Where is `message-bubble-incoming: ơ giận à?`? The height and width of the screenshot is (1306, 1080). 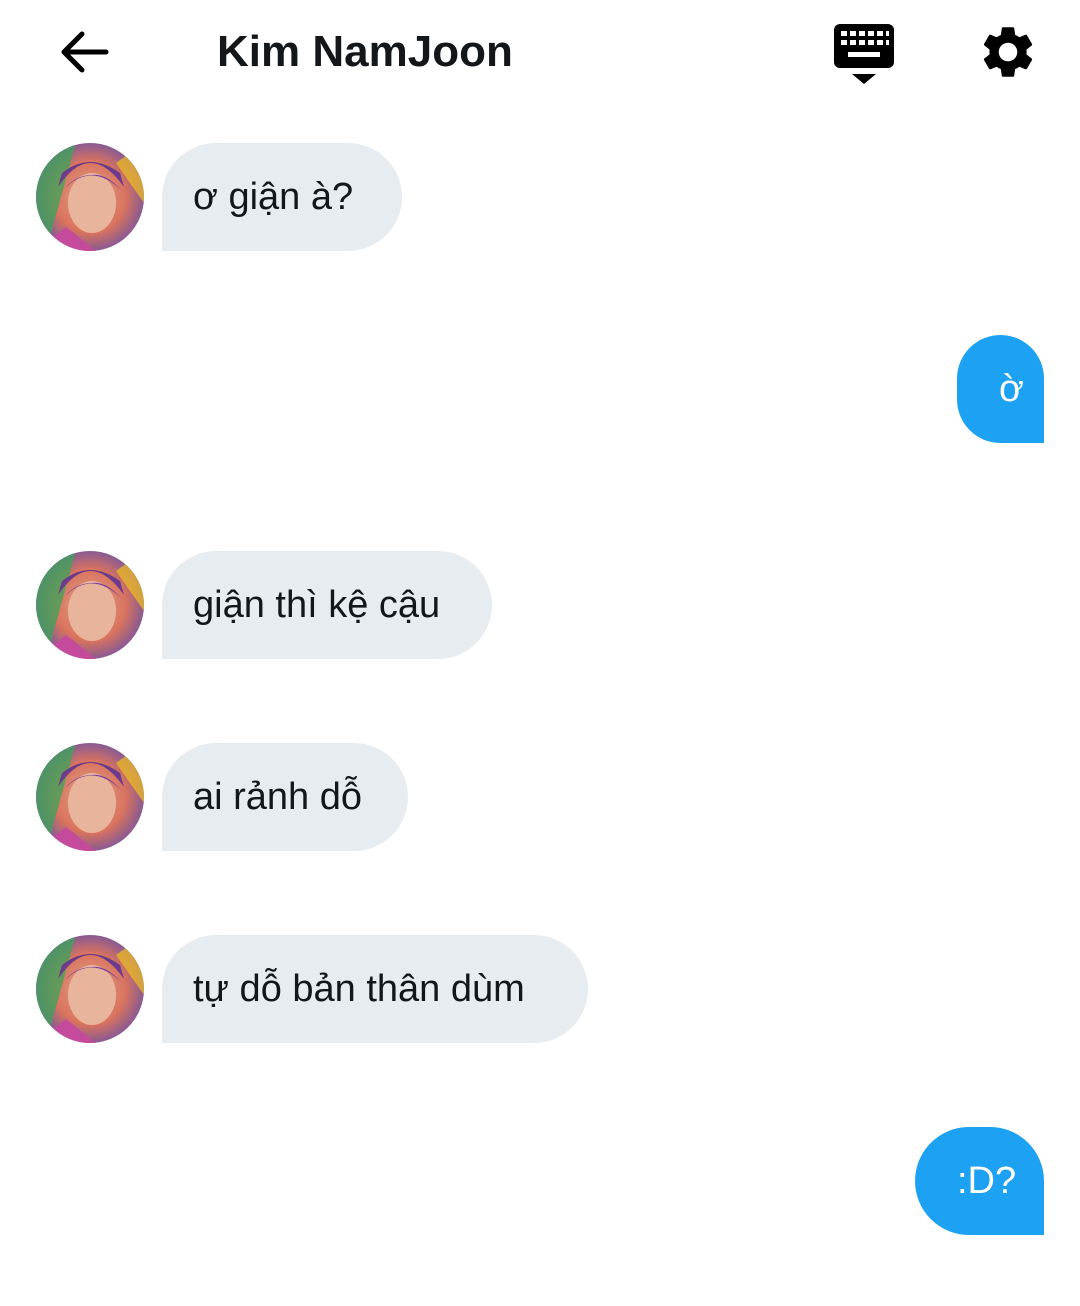 message-bubble-incoming: ơ giận à? is located at coordinates (282, 197).